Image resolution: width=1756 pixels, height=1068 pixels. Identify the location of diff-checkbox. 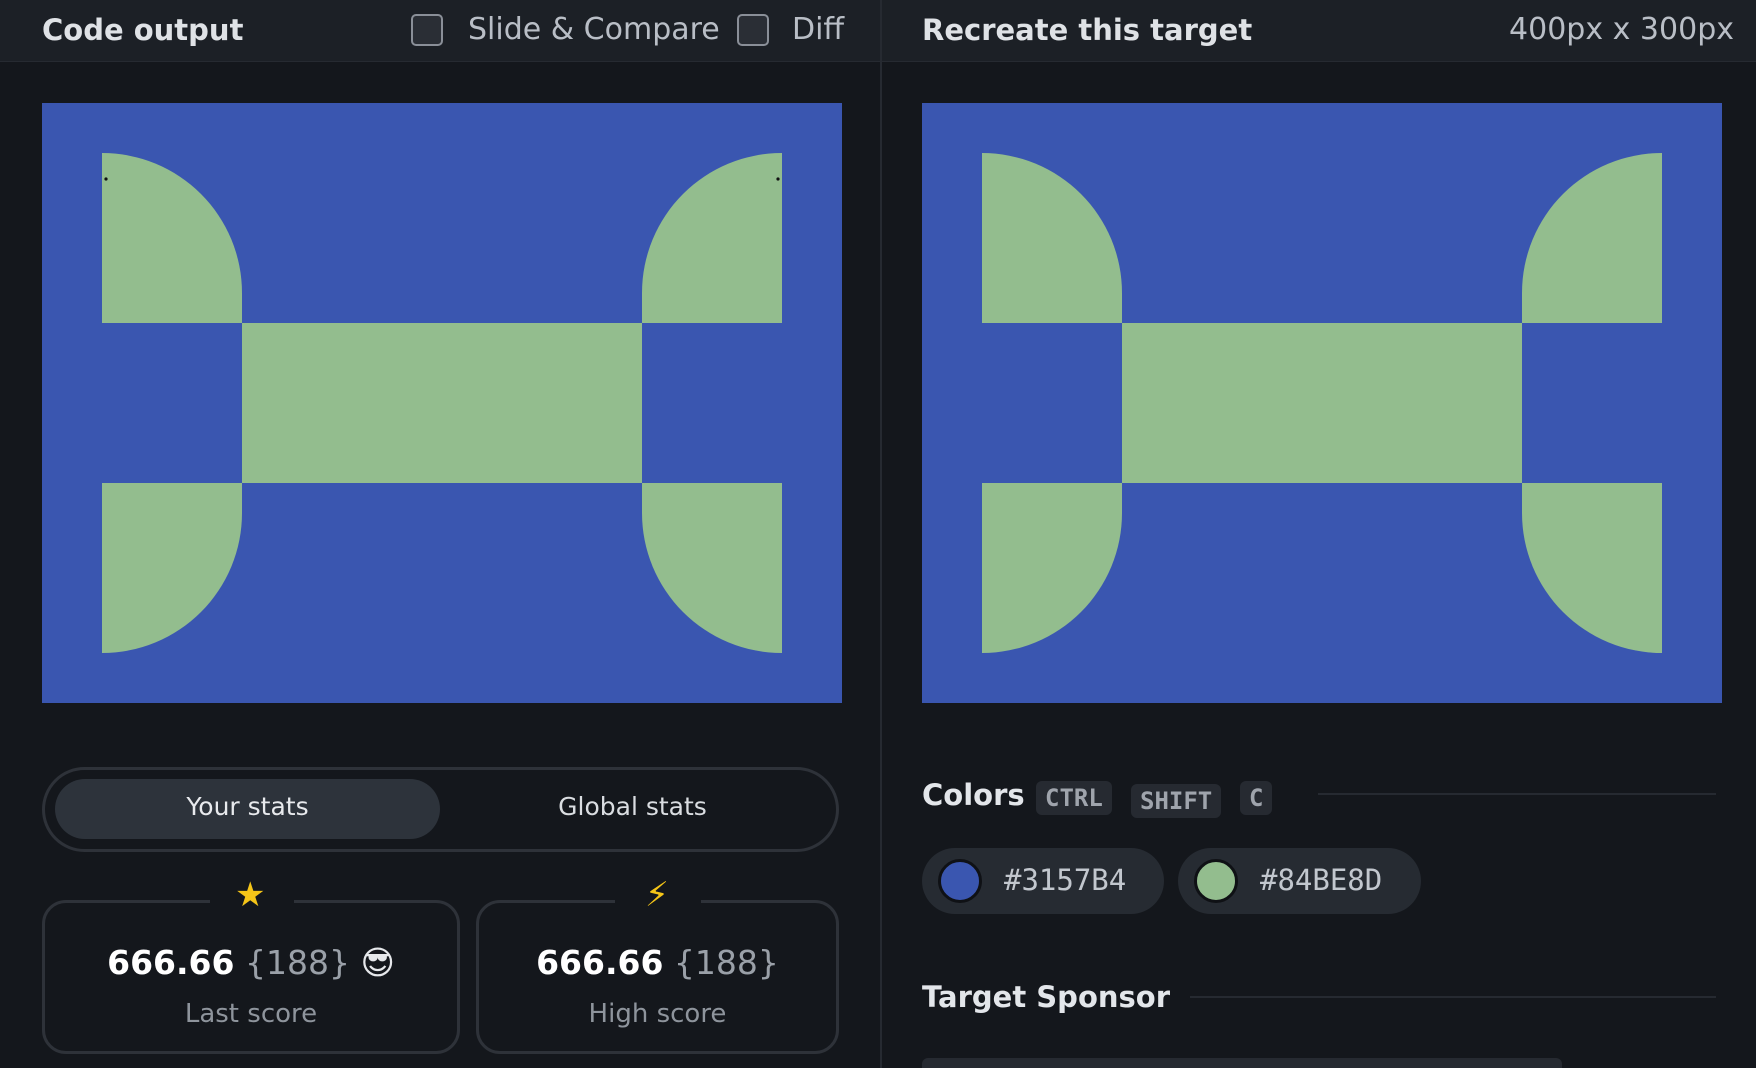
(753, 30).